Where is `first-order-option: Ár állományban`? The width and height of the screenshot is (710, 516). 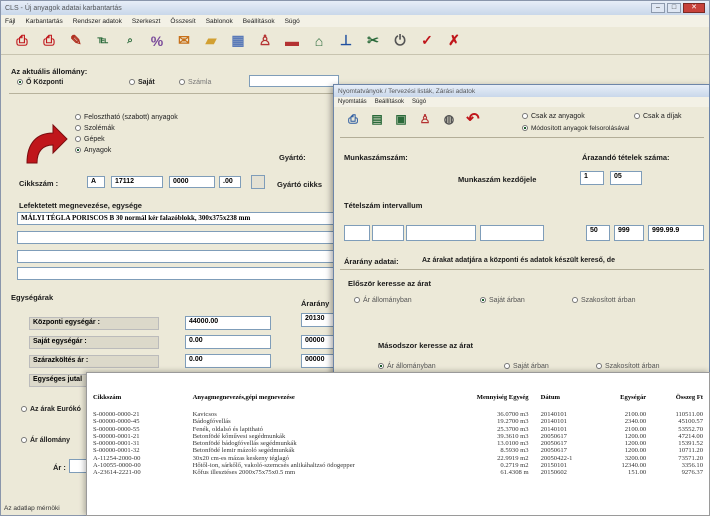
first-order-option: Ár állományban is located at coordinates (383, 300).